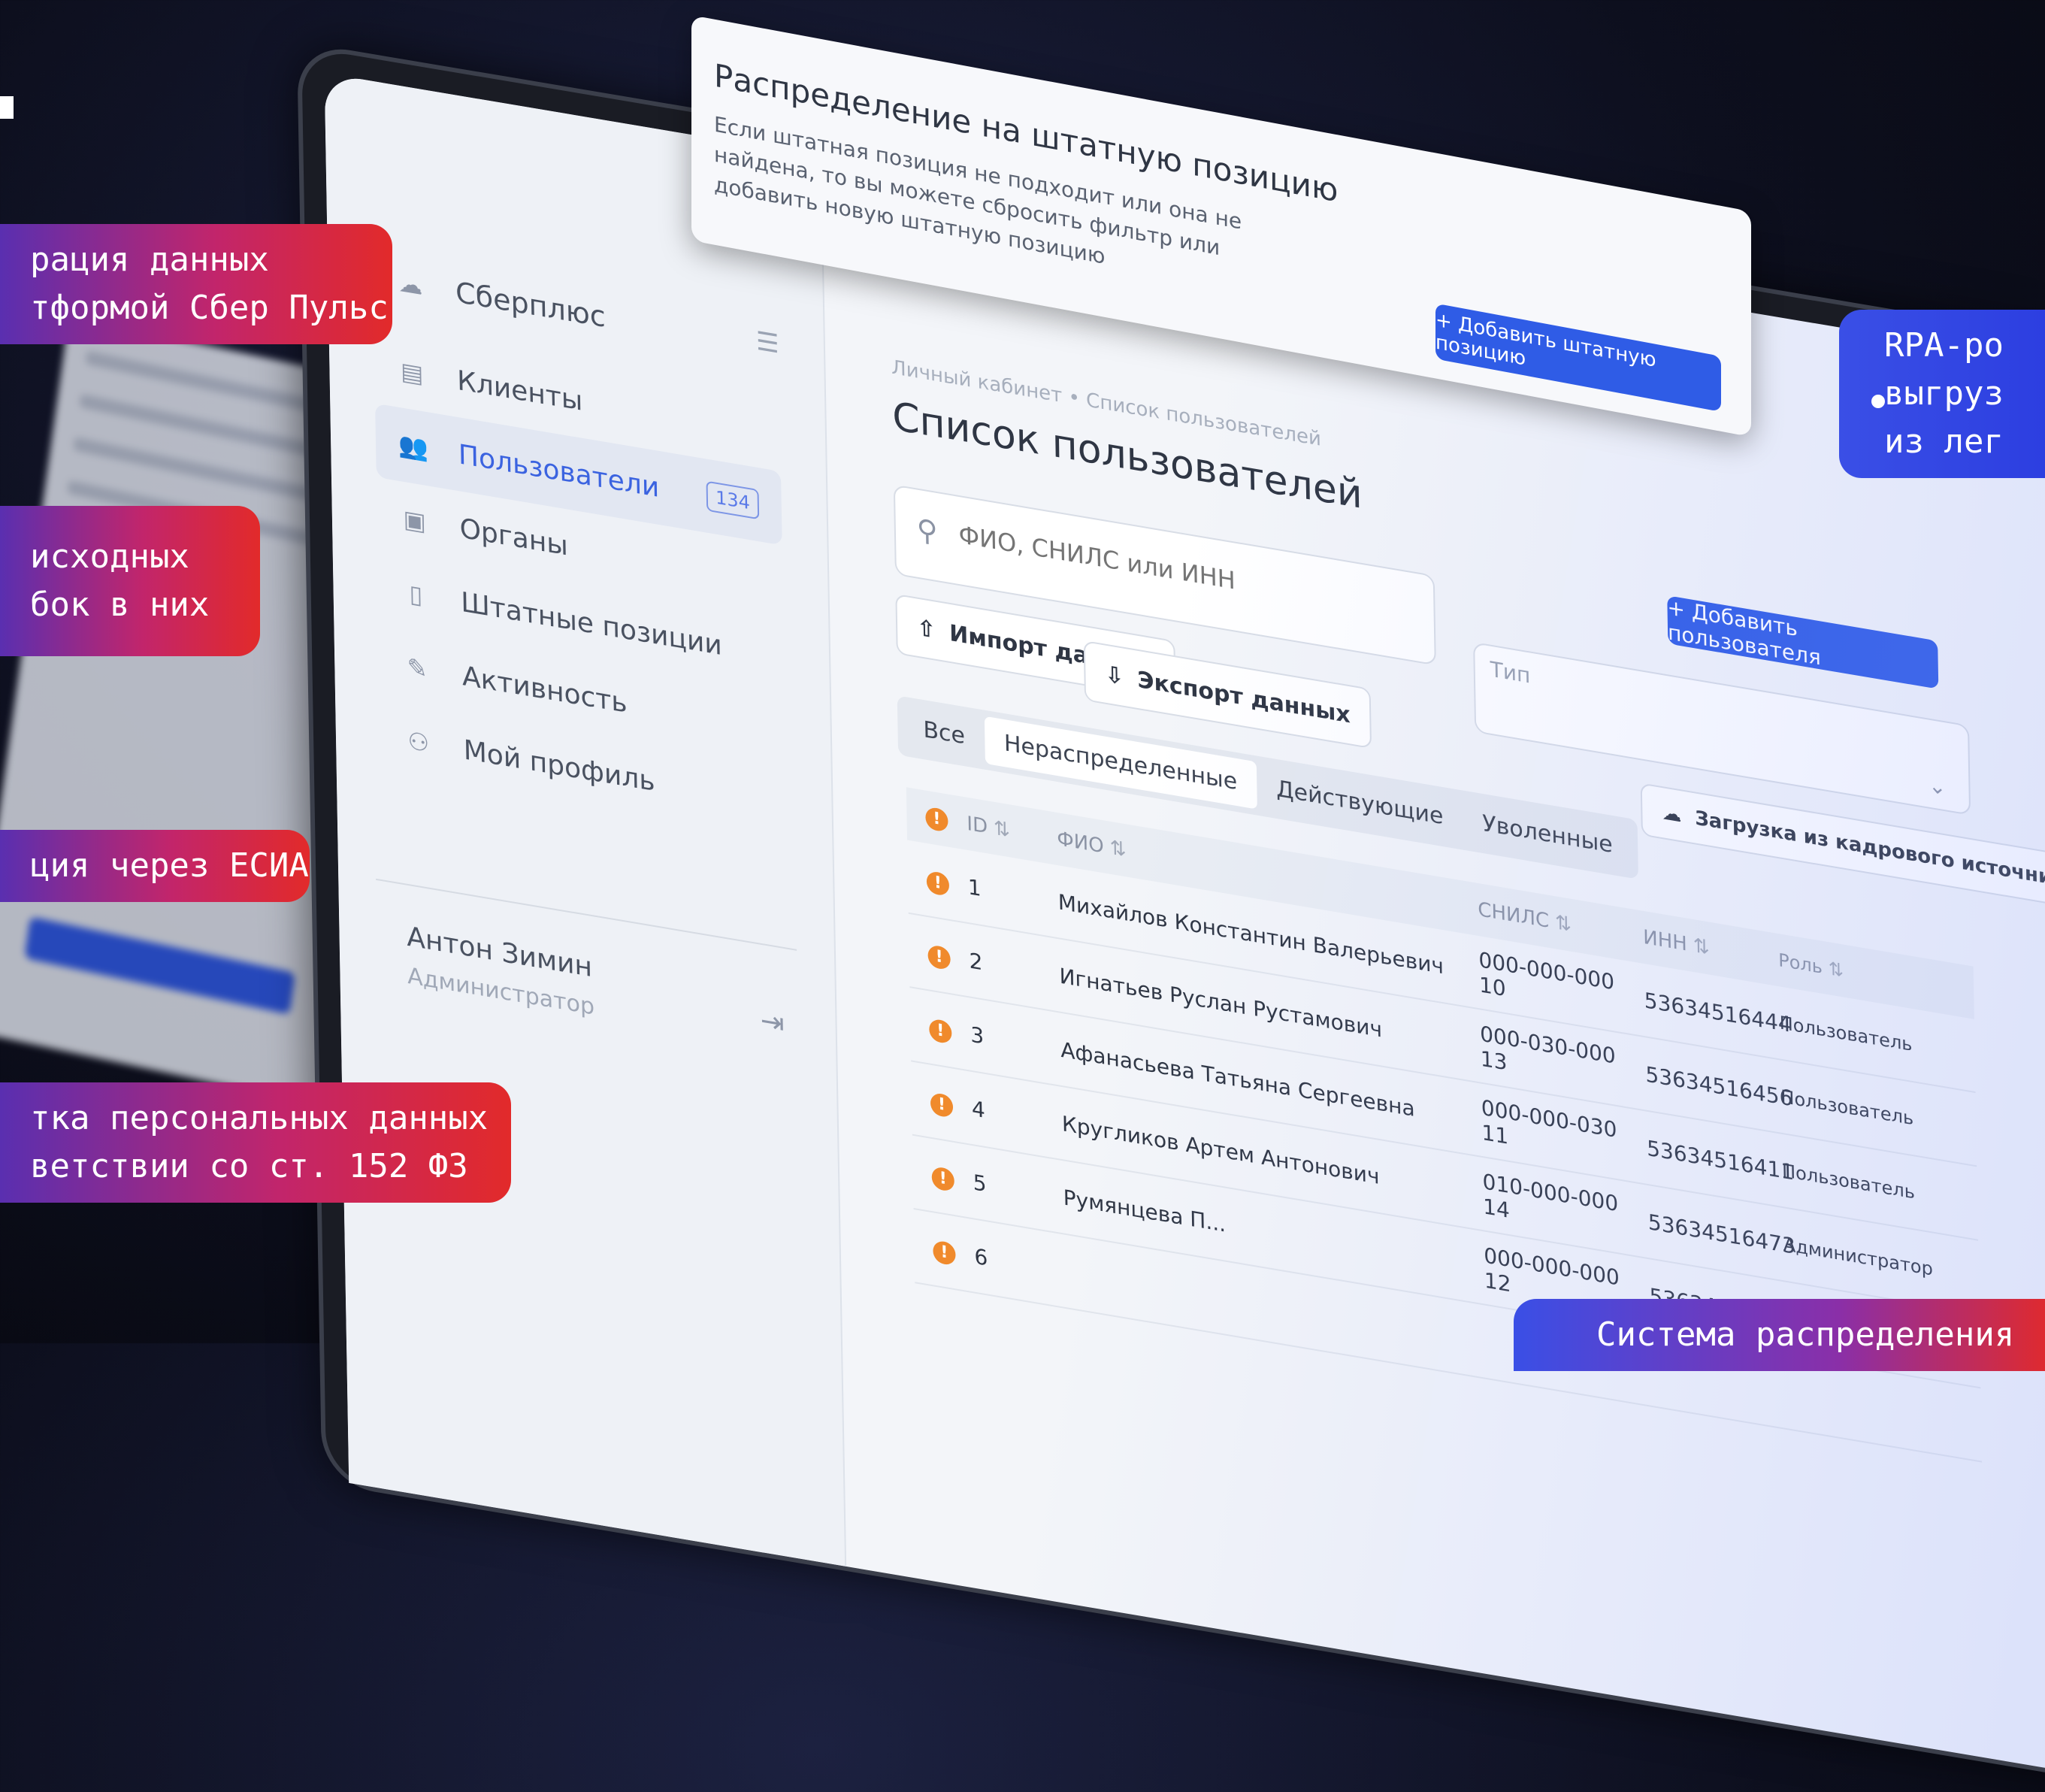  I want to click on menu-icon: ☰, so click(768, 343).